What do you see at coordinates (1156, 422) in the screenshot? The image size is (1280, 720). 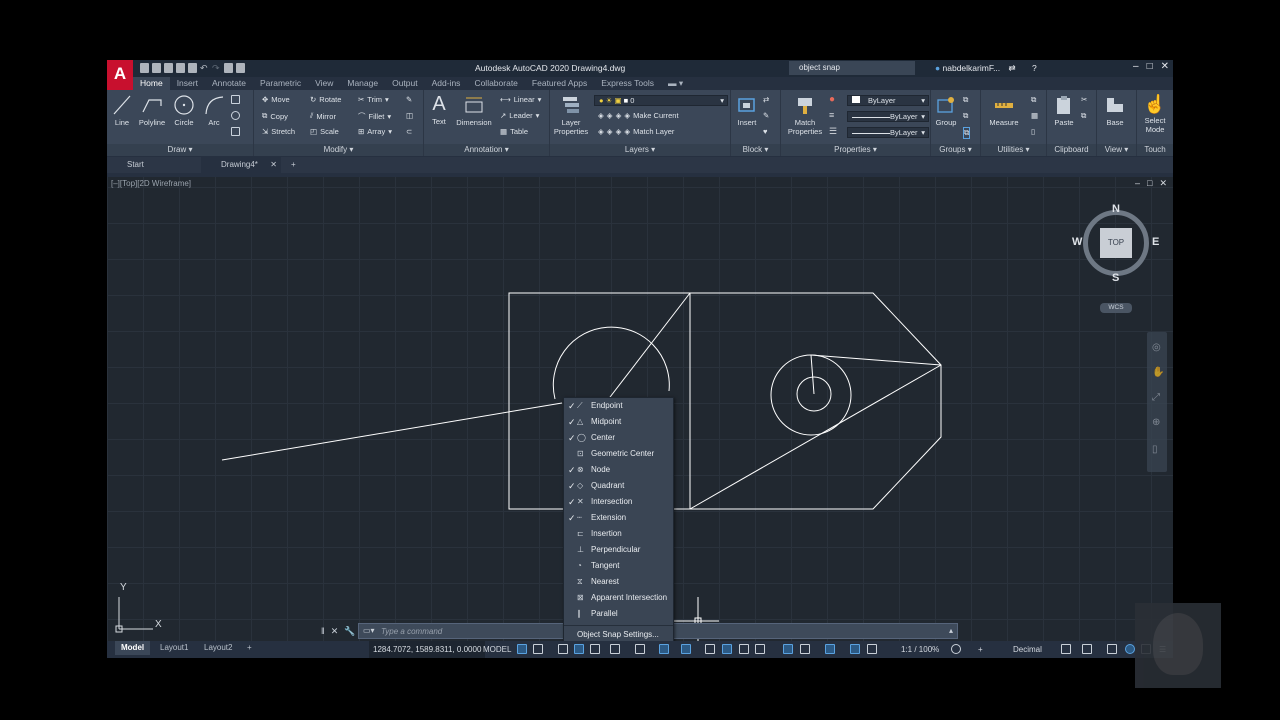 I see `orbit-icon: ⊕` at bounding box center [1156, 422].